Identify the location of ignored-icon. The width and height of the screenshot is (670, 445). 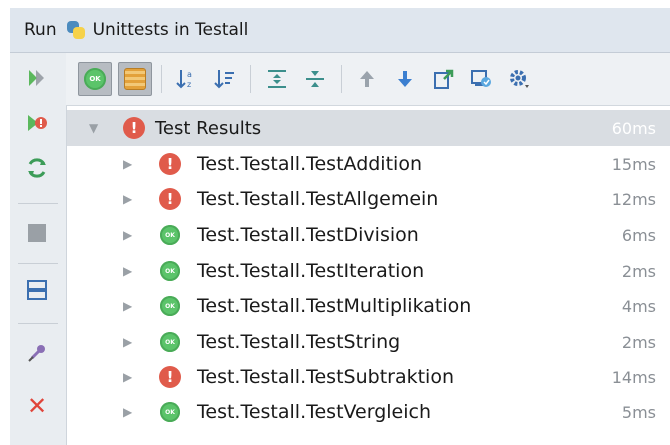
(135, 79).